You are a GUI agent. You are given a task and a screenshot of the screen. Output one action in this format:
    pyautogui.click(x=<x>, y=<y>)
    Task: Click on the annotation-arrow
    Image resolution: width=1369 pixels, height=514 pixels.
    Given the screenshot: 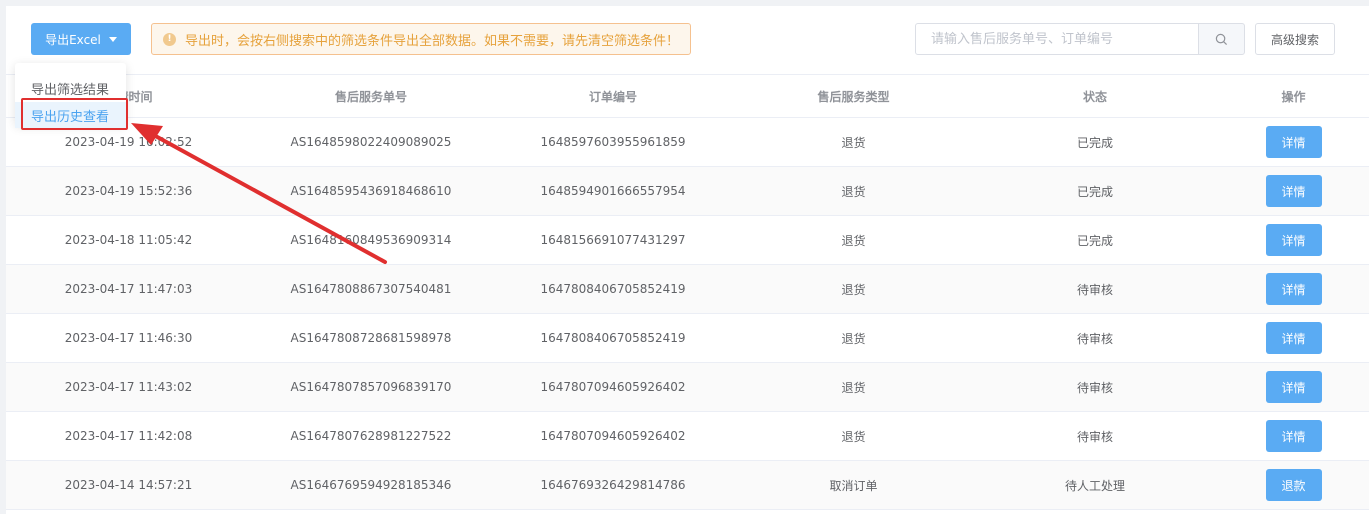 What is the action you would take?
    pyautogui.click(x=259, y=193)
    